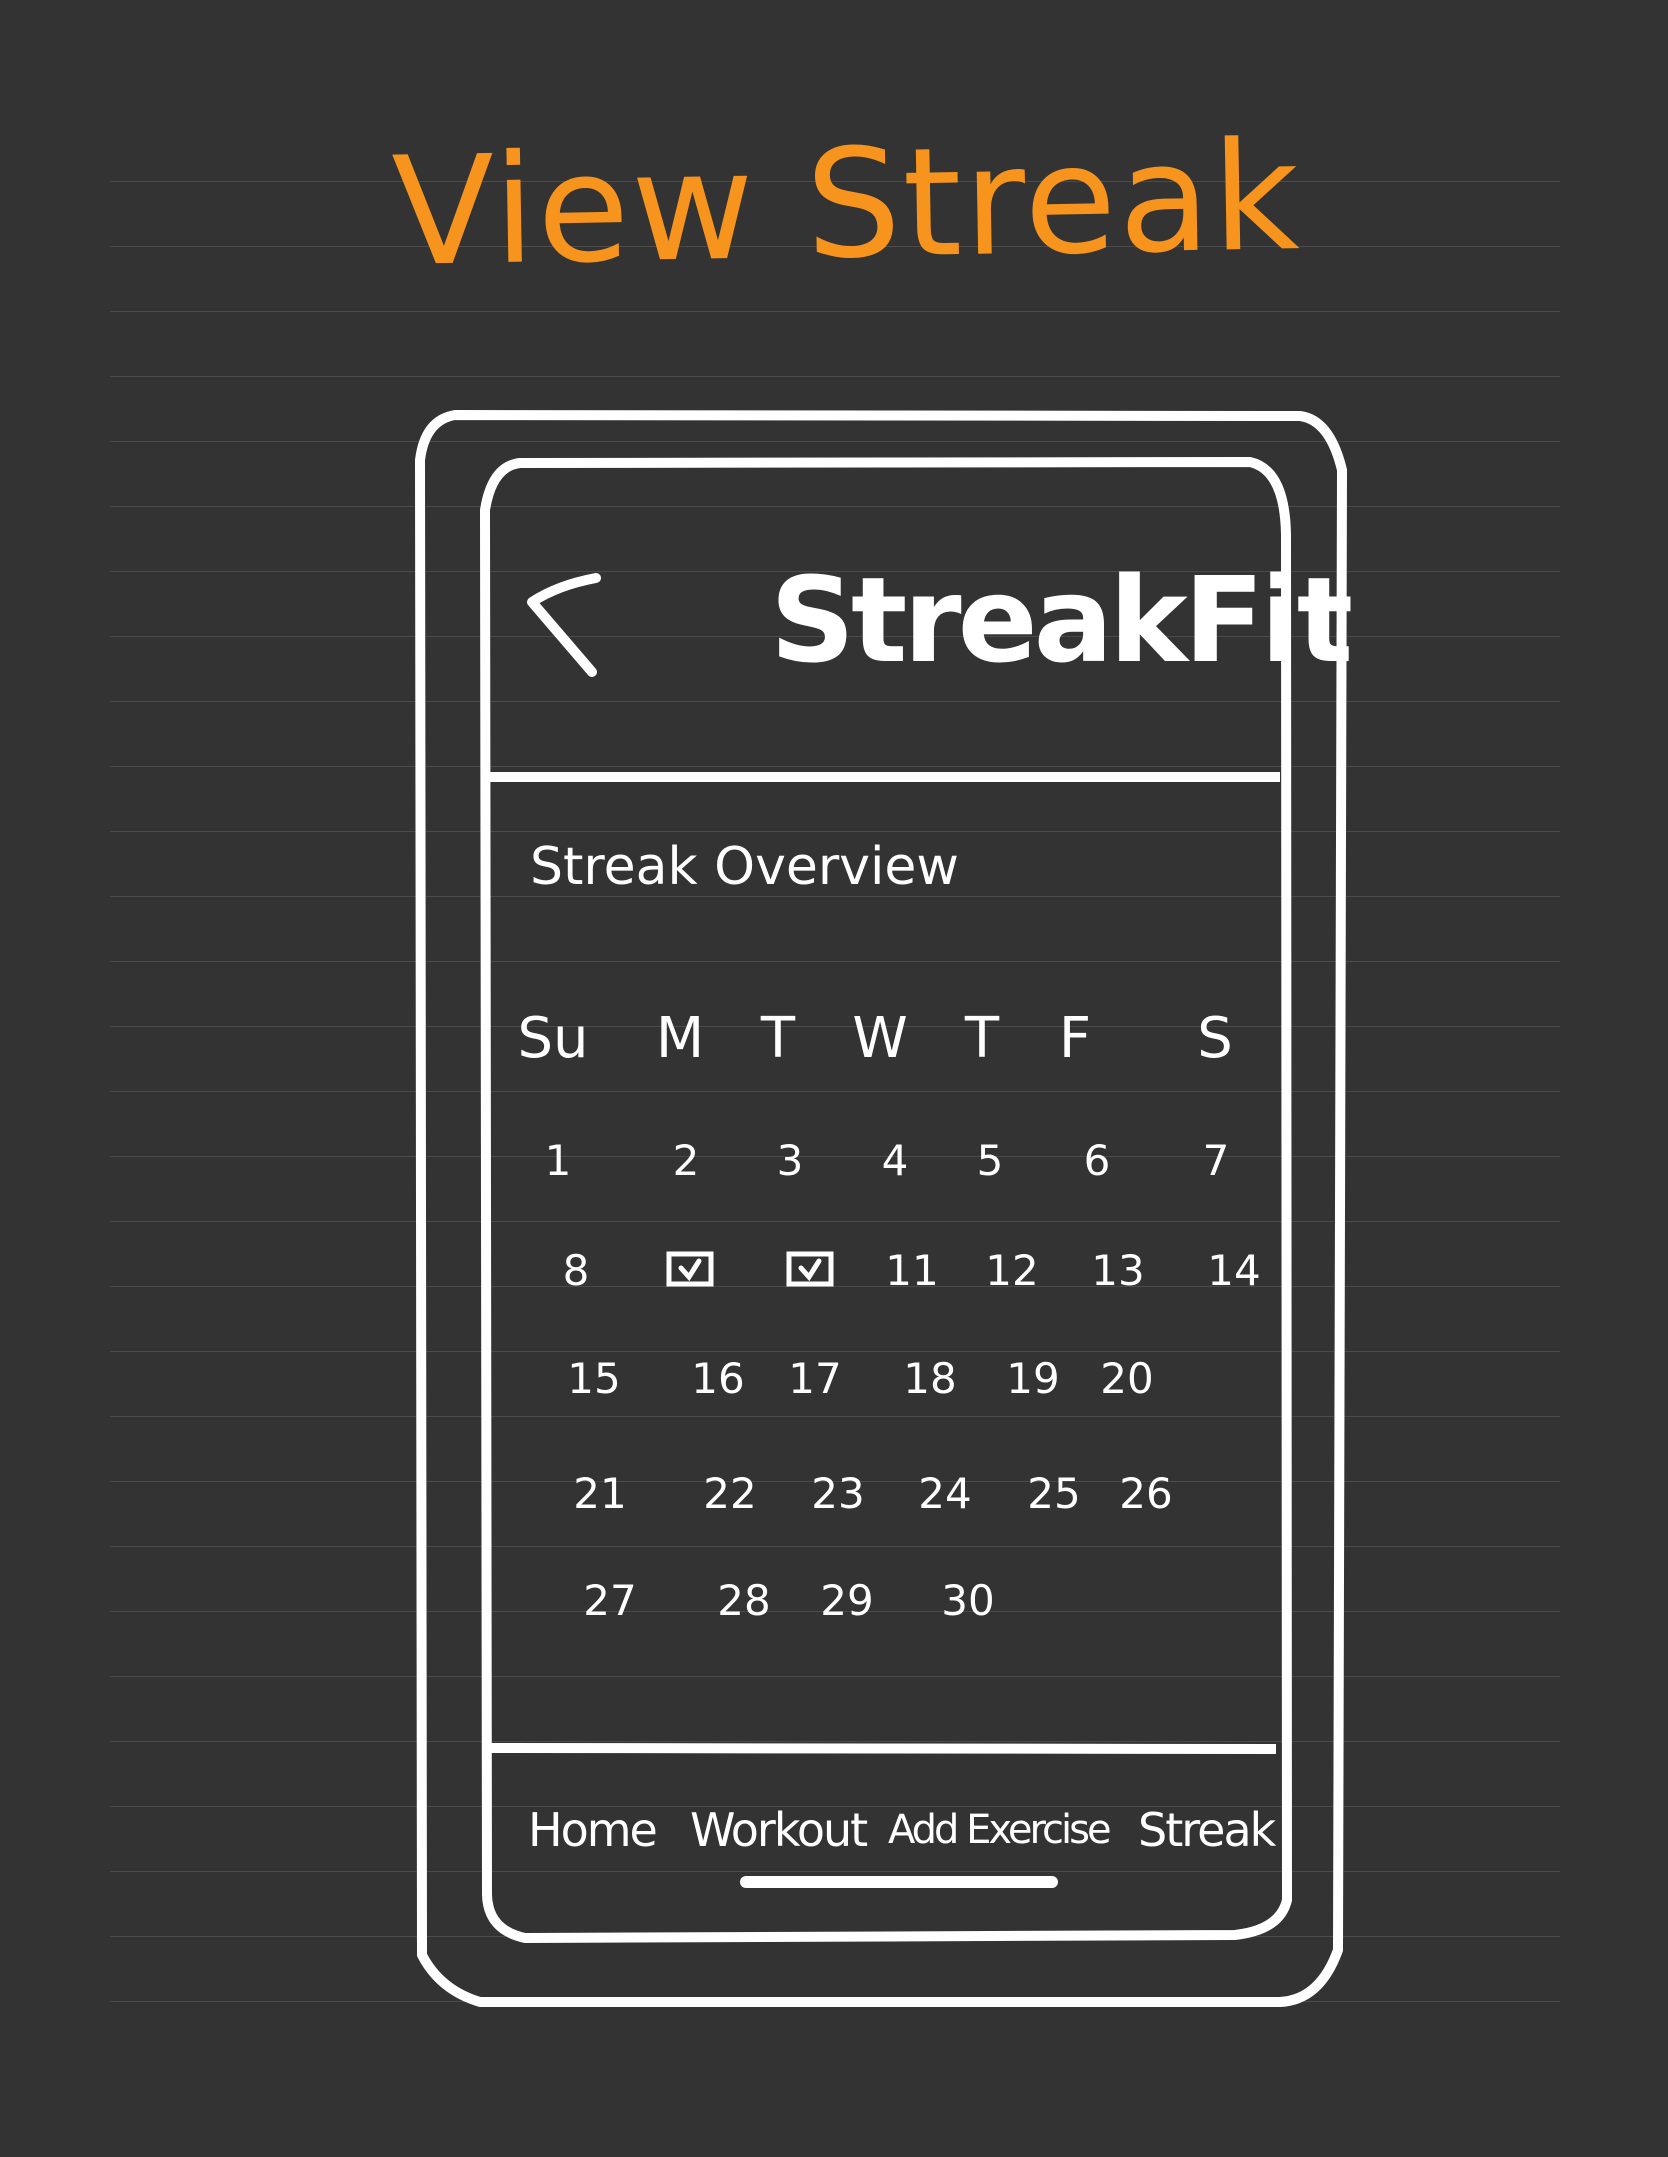 This screenshot has width=1668, height=2157. What do you see at coordinates (1127, 1378) in the screenshot?
I see `day-cell: 20` at bounding box center [1127, 1378].